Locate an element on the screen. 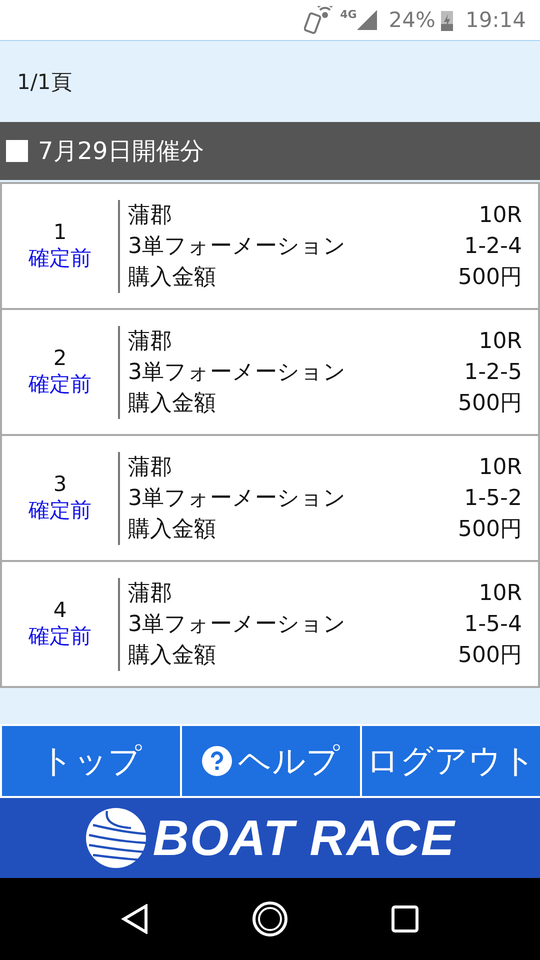  combination: 1-2-4 is located at coordinates (493, 246).